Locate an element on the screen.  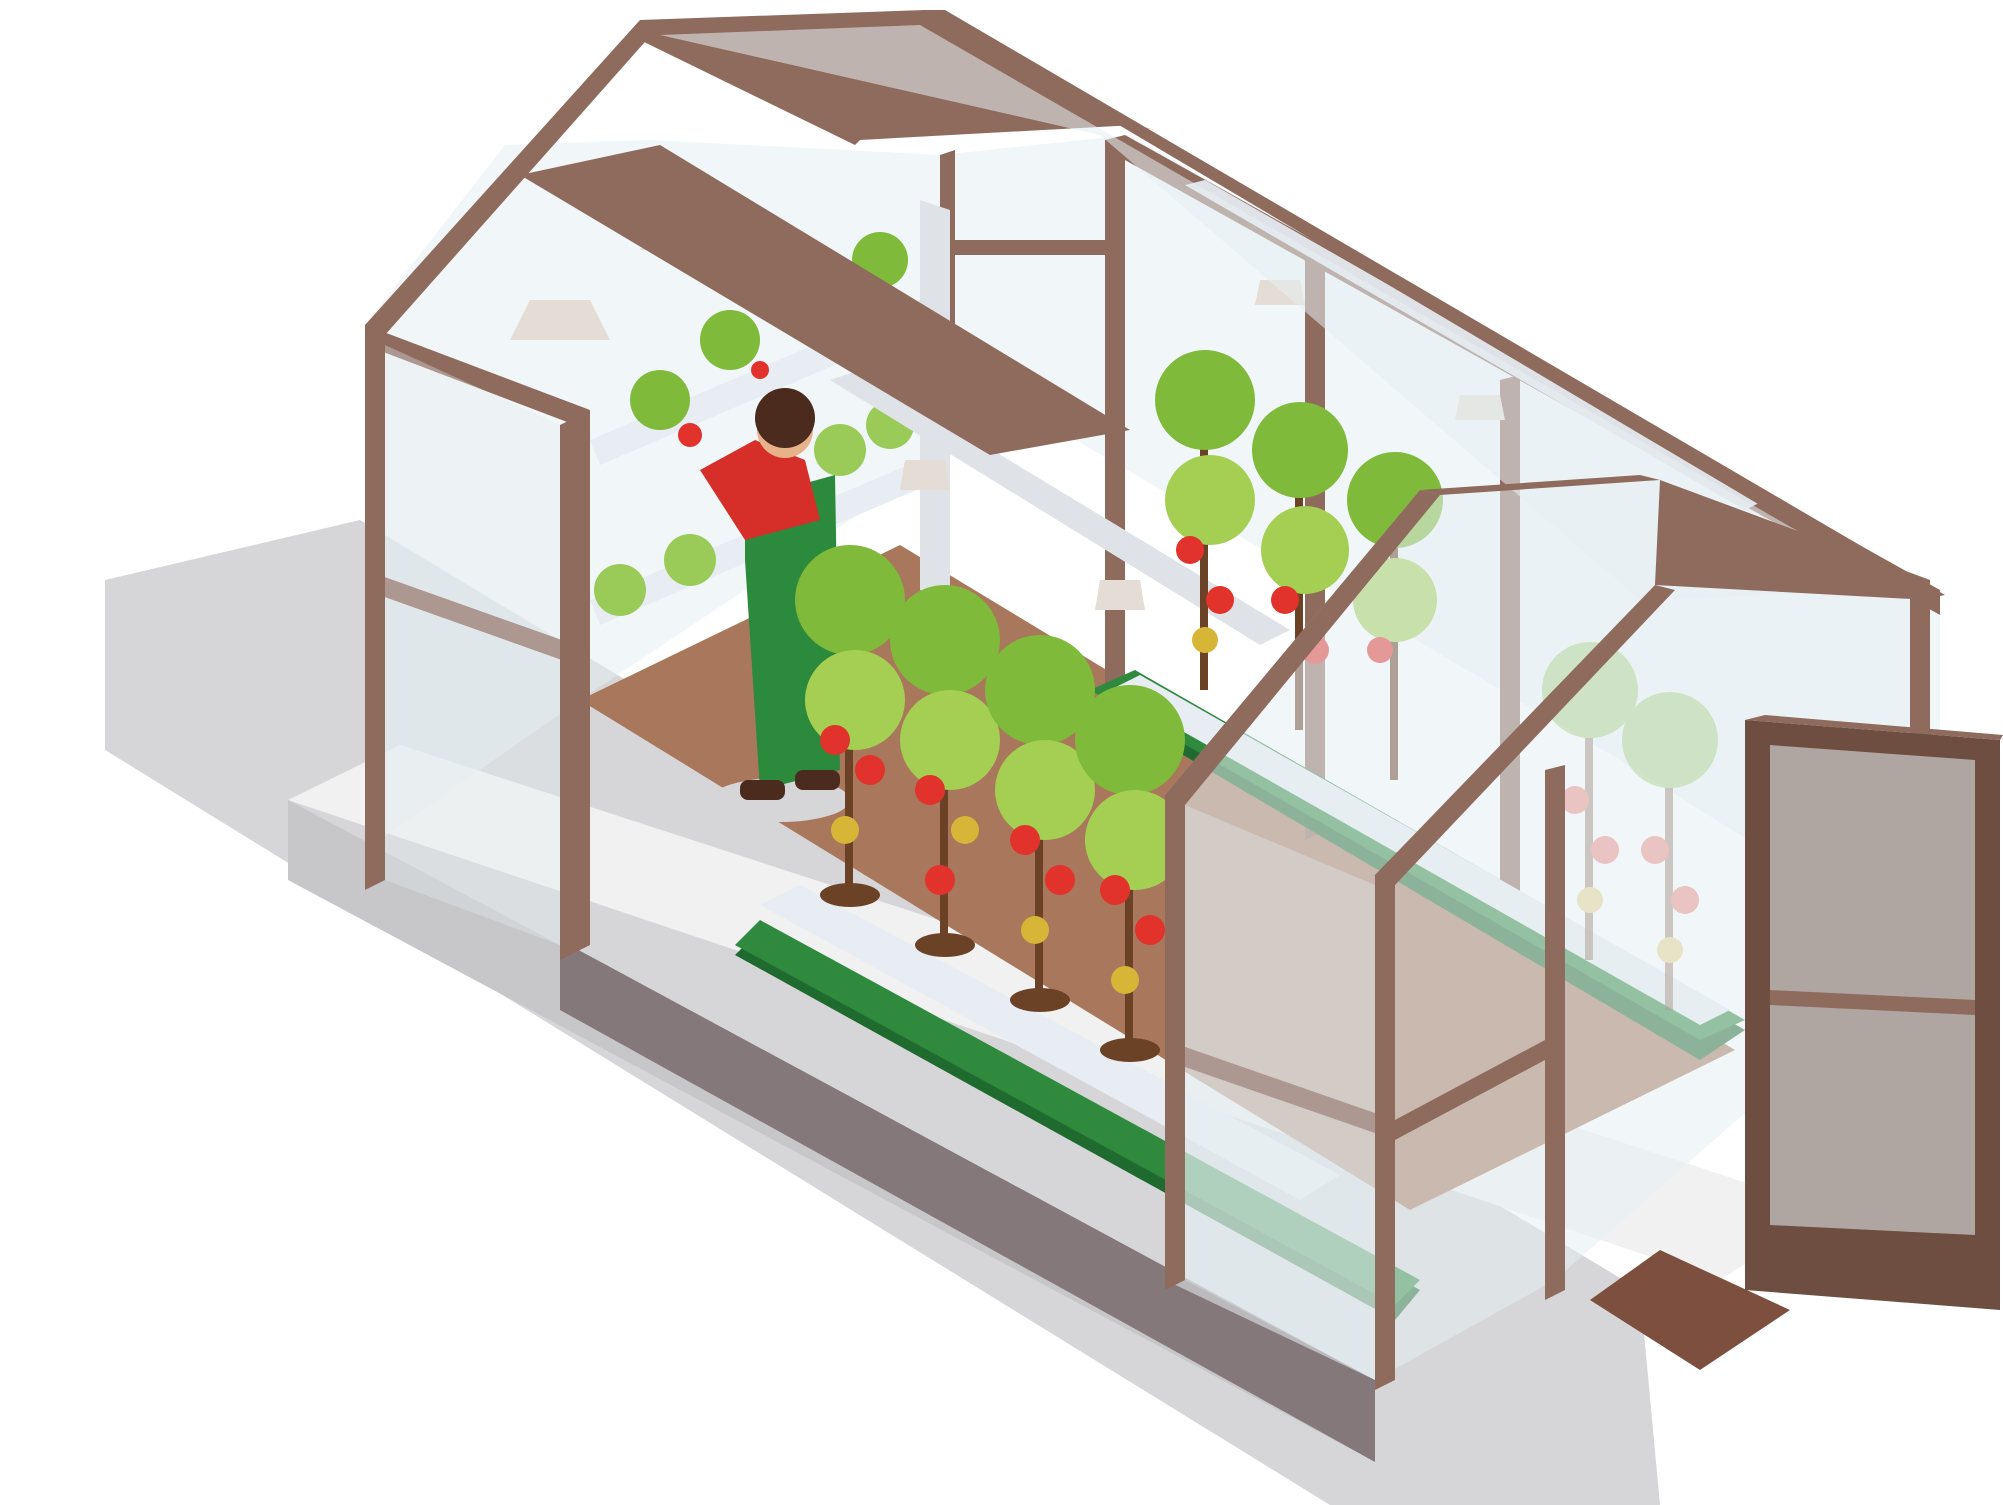
open-door-icon is located at coordinates (1874, 1012).